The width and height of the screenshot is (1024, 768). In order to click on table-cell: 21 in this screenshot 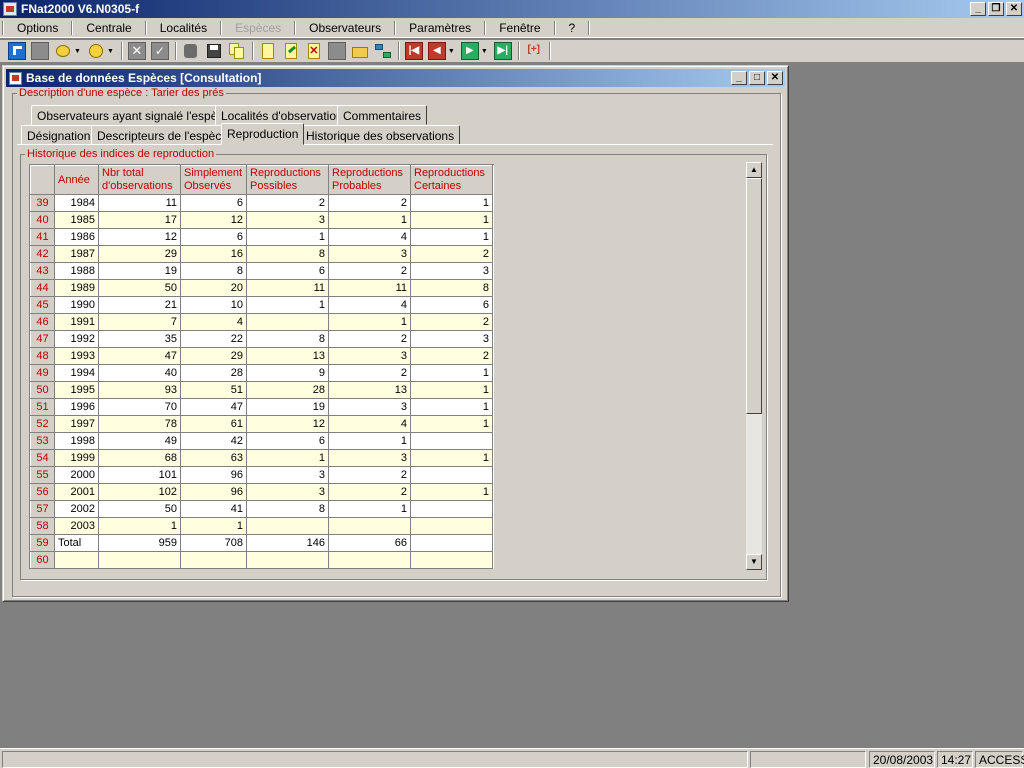, I will do `click(139, 305)`.